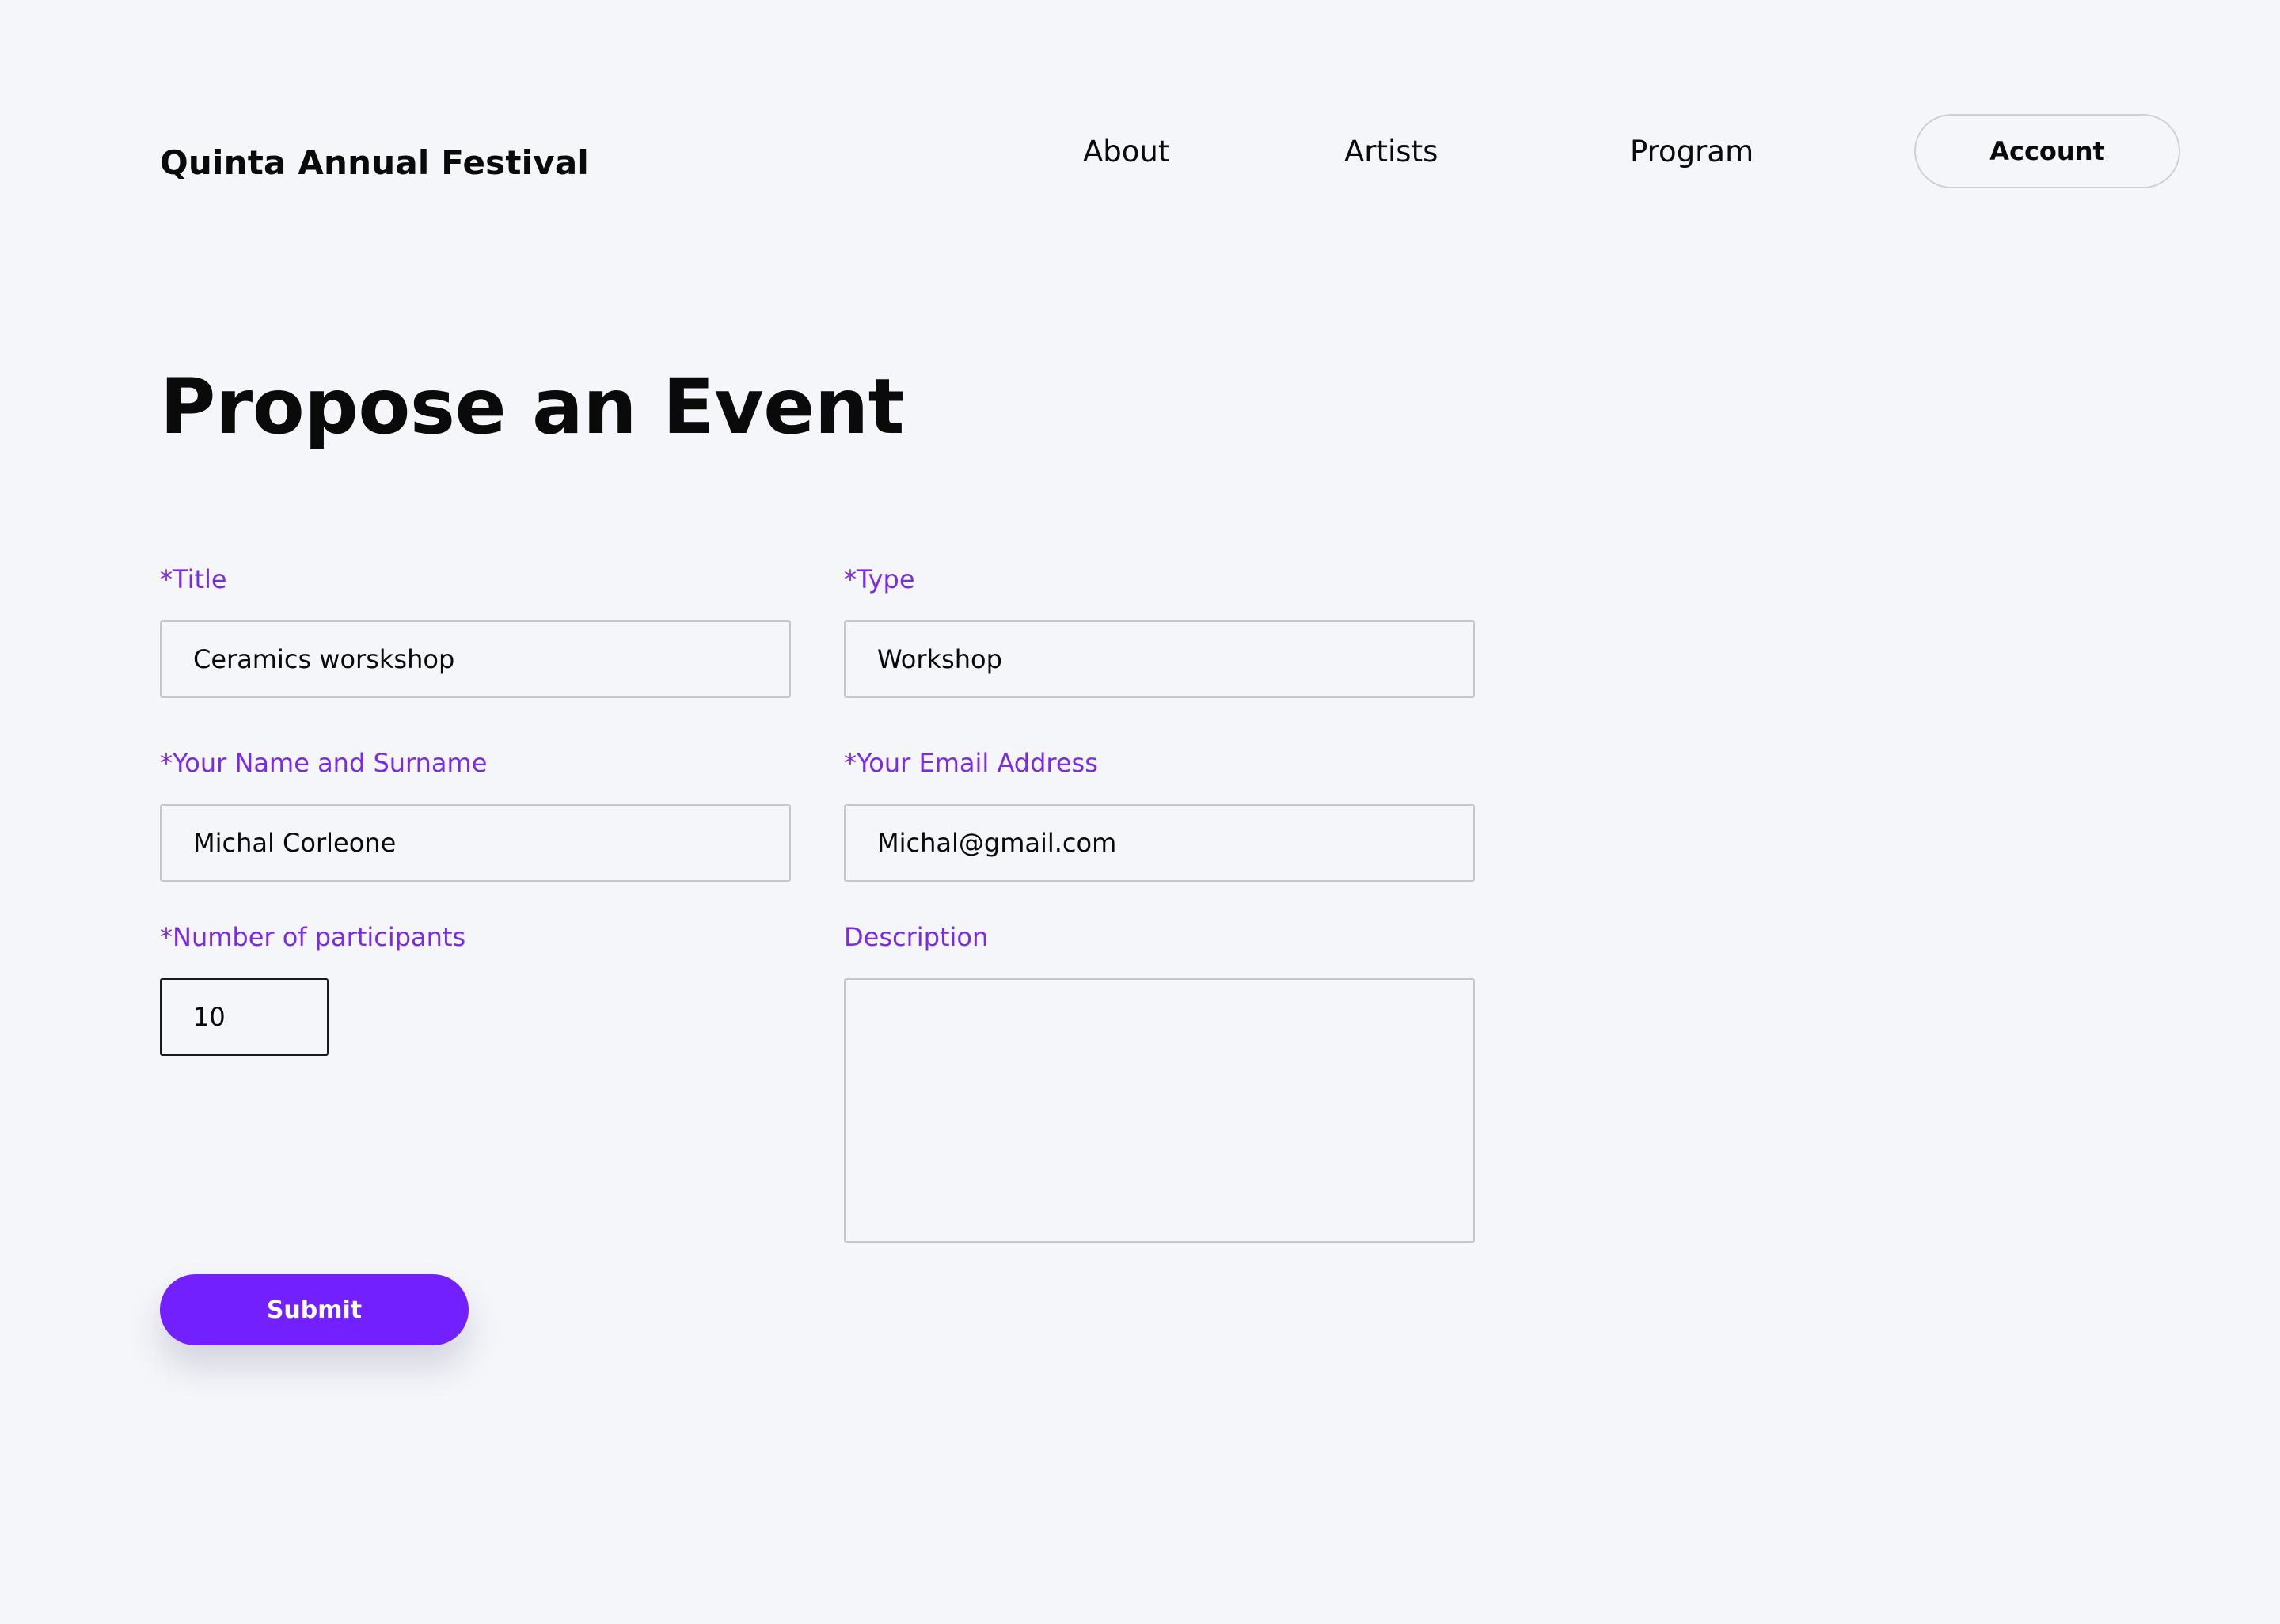  What do you see at coordinates (1692, 152) in the screenshot?
I see `nav-link-program: Program` at bounding box center [1692, 152].